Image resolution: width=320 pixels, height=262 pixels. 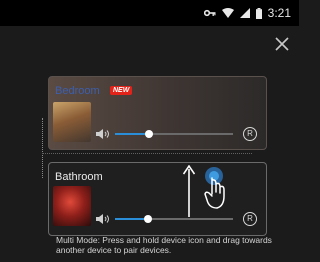 I want to click on close-icon, so click(x=282, y=44).